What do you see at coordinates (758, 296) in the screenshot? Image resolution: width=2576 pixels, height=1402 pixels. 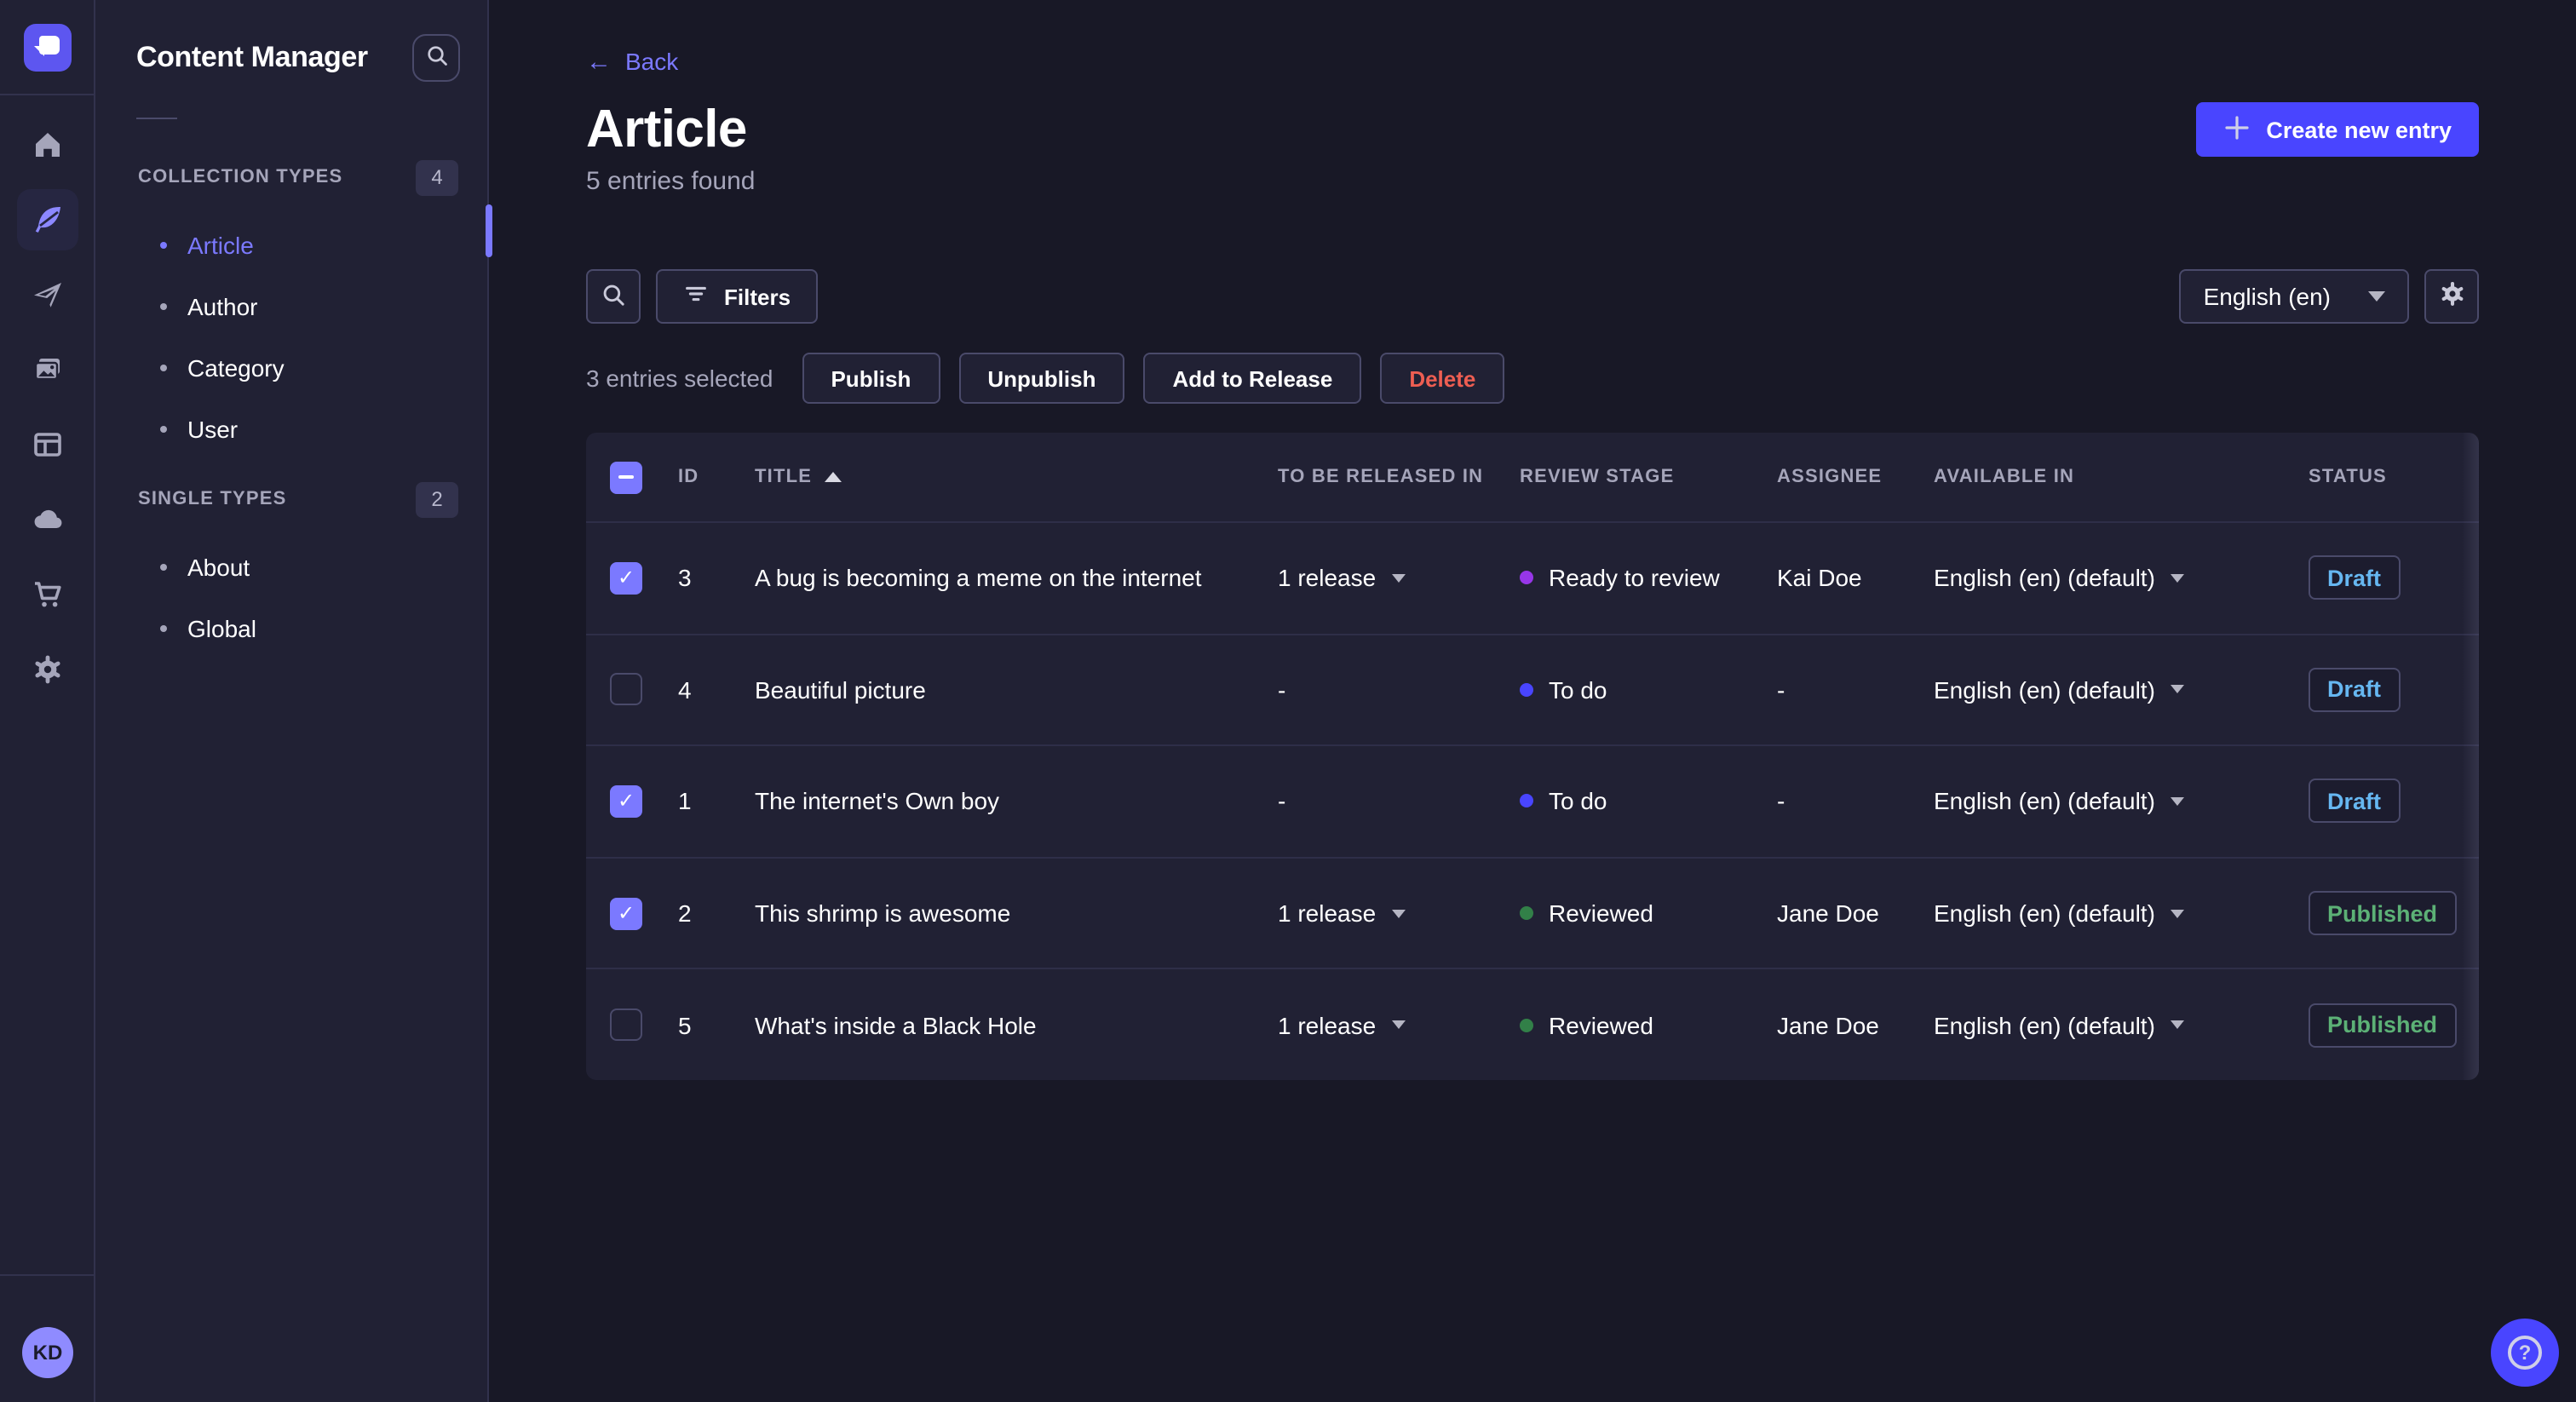 I see `filters-label: Filters` at bounding box center [758, 296].